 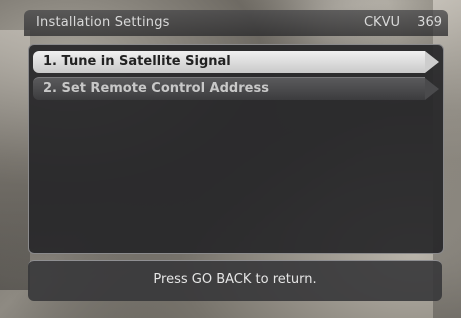 I want to click on menu-item-label: 1. Tune in Satellite Signal, so click(x=137, y=61).